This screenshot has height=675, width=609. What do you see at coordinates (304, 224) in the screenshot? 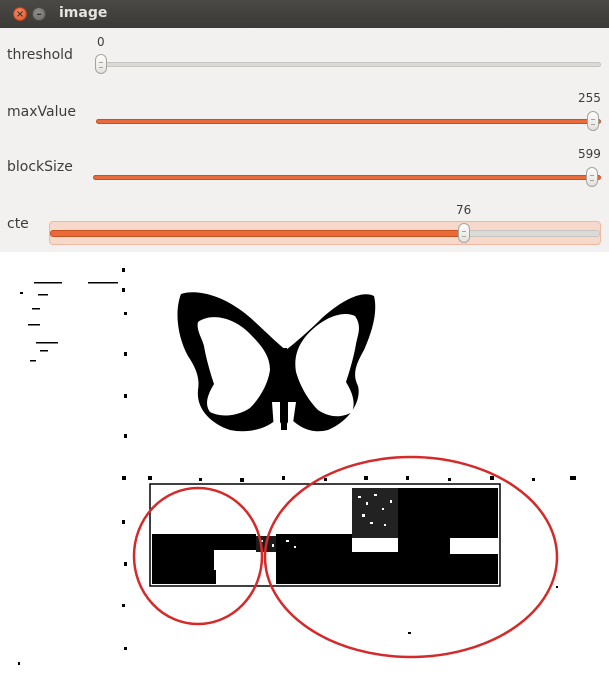
I see `trackbar-cte: cte 76` at bounding box center [304, 224].